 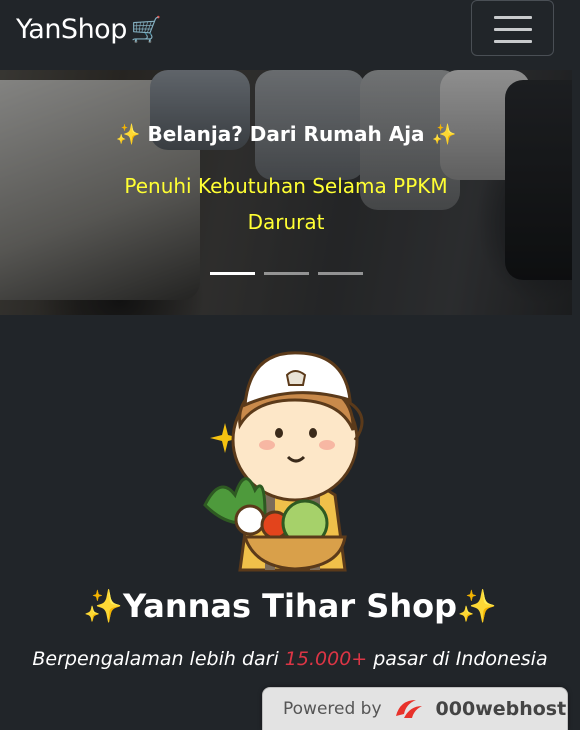 What do you see at coordinates (146, 29) in the screenshot?
I see `cart-icon: 🛒` at bounding box center [146, 29].